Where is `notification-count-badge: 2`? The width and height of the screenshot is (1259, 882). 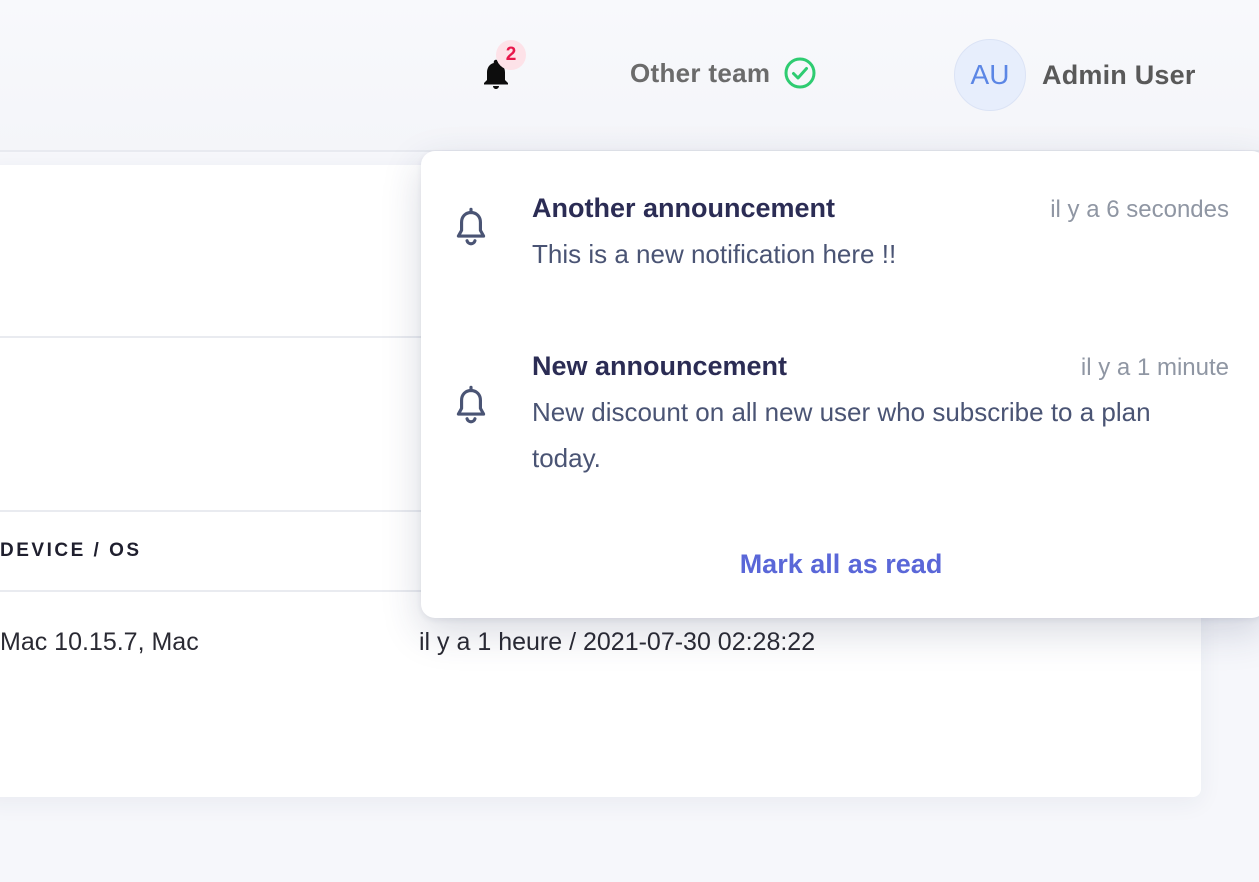 notification-count-badge: 2 is located at coordinates (511, 55).